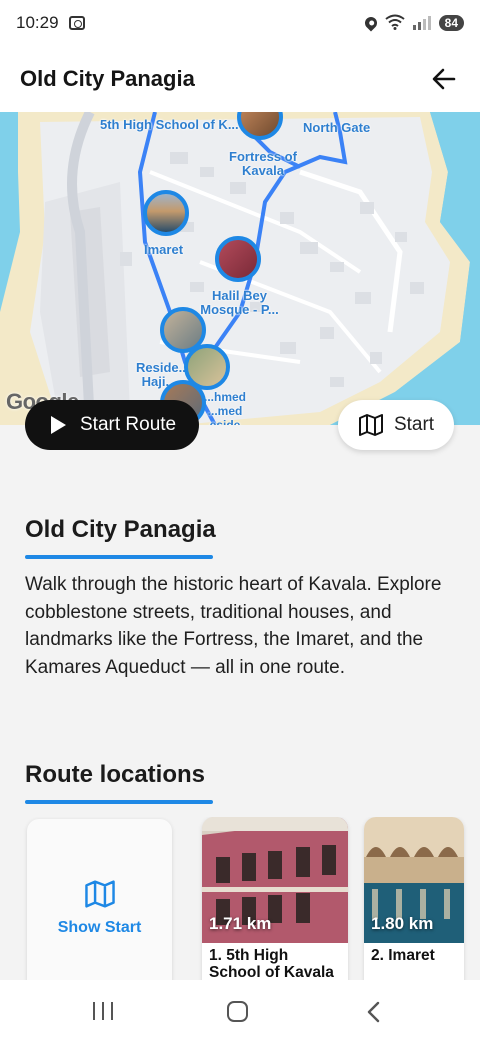 The height and width of the screenshot is (1040, 480). What do you see at coordinates (166, 213) in the screenshot?
I see `map-pin-imaret` at bounding box center [166, 213].